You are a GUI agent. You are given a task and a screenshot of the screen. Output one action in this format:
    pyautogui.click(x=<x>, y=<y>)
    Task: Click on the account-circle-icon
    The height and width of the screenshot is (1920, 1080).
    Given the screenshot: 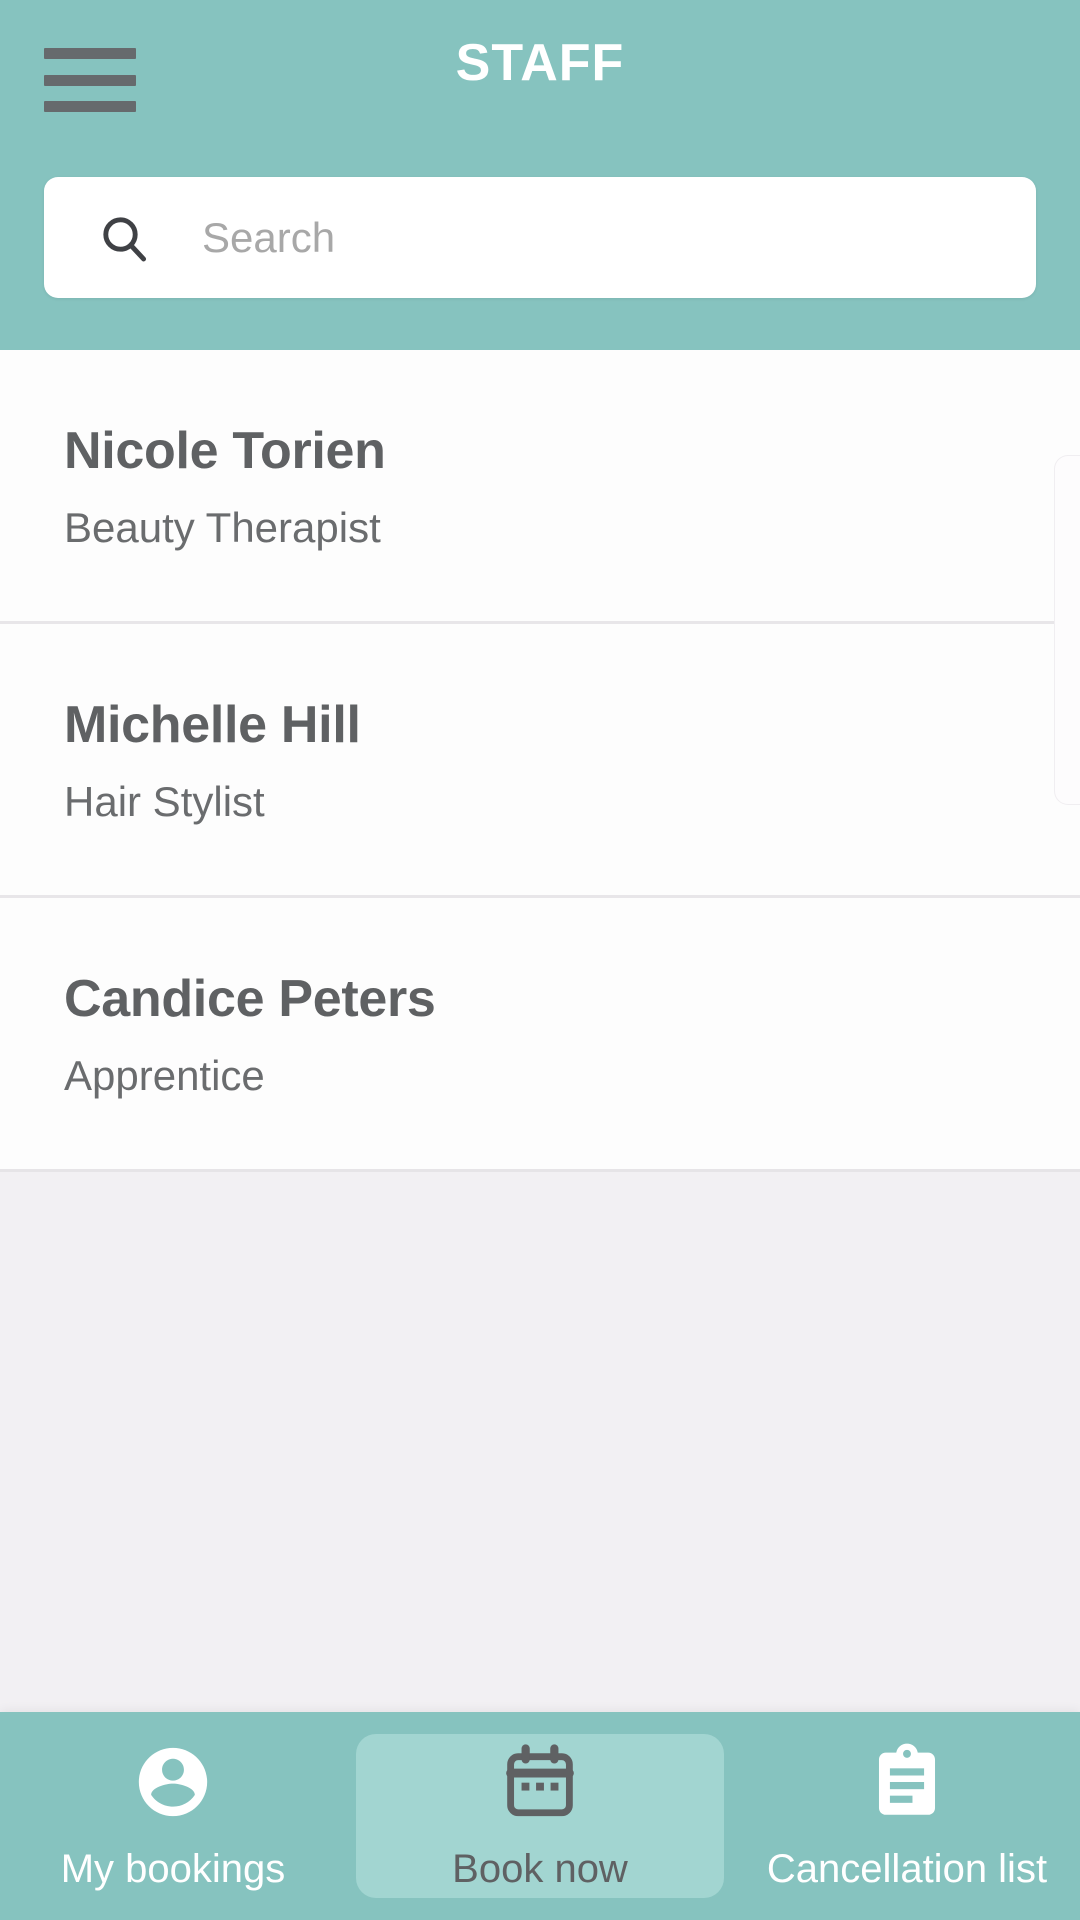 What is the action you would take?
    pyautogui.click(x=173, y=1782)
    